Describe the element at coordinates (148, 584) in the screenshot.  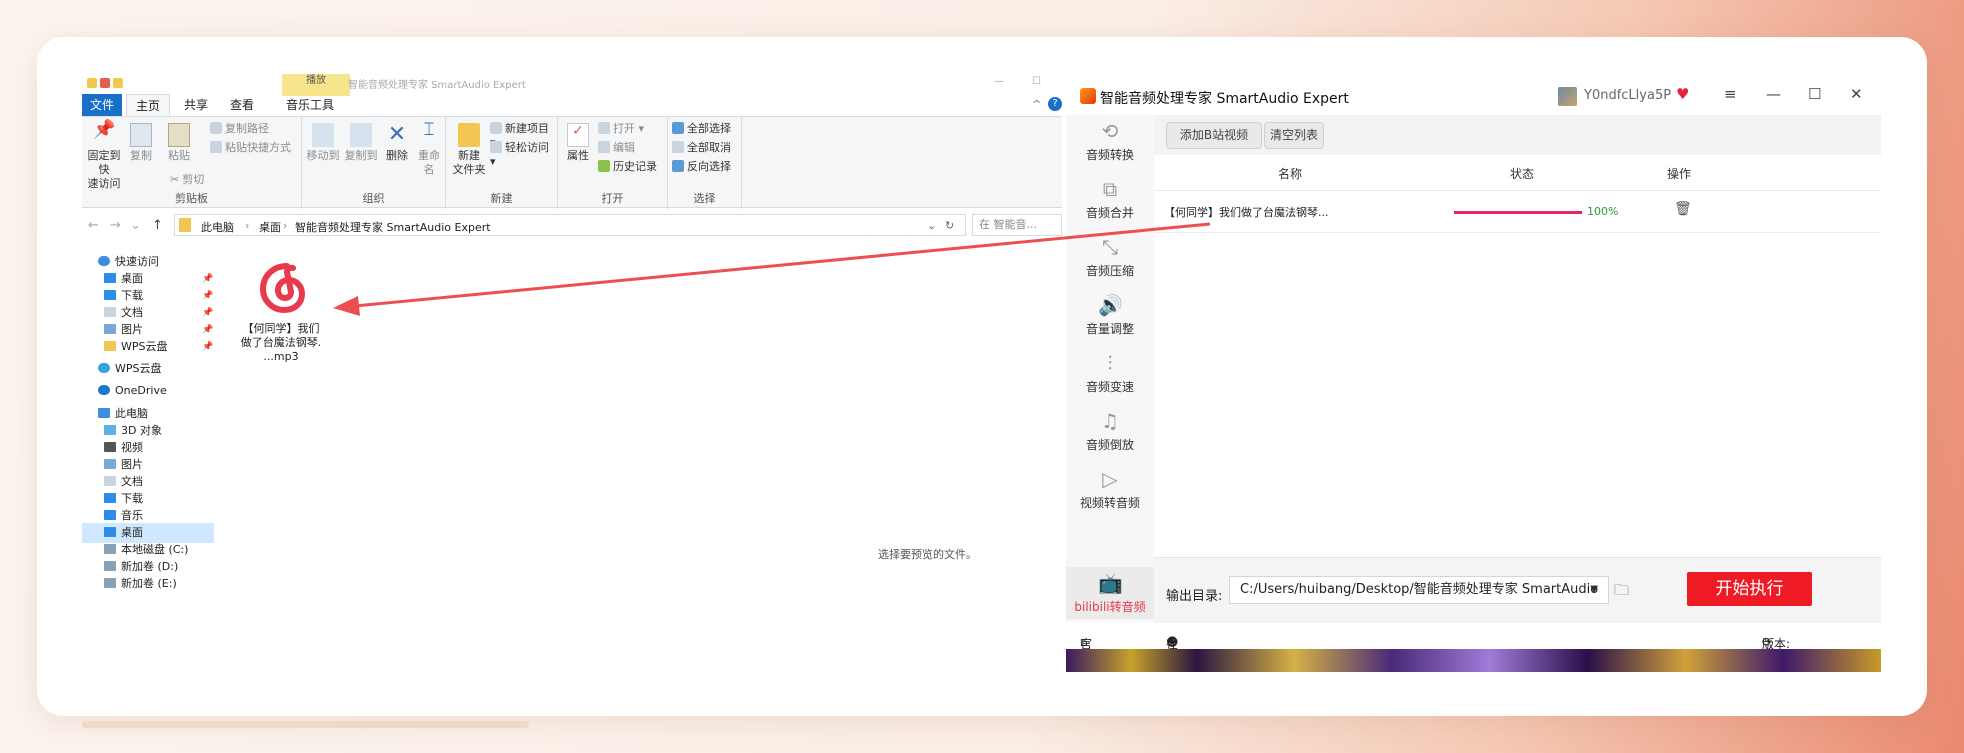
I see `nav-drive-e: 新加卷 (E:)` at that location.